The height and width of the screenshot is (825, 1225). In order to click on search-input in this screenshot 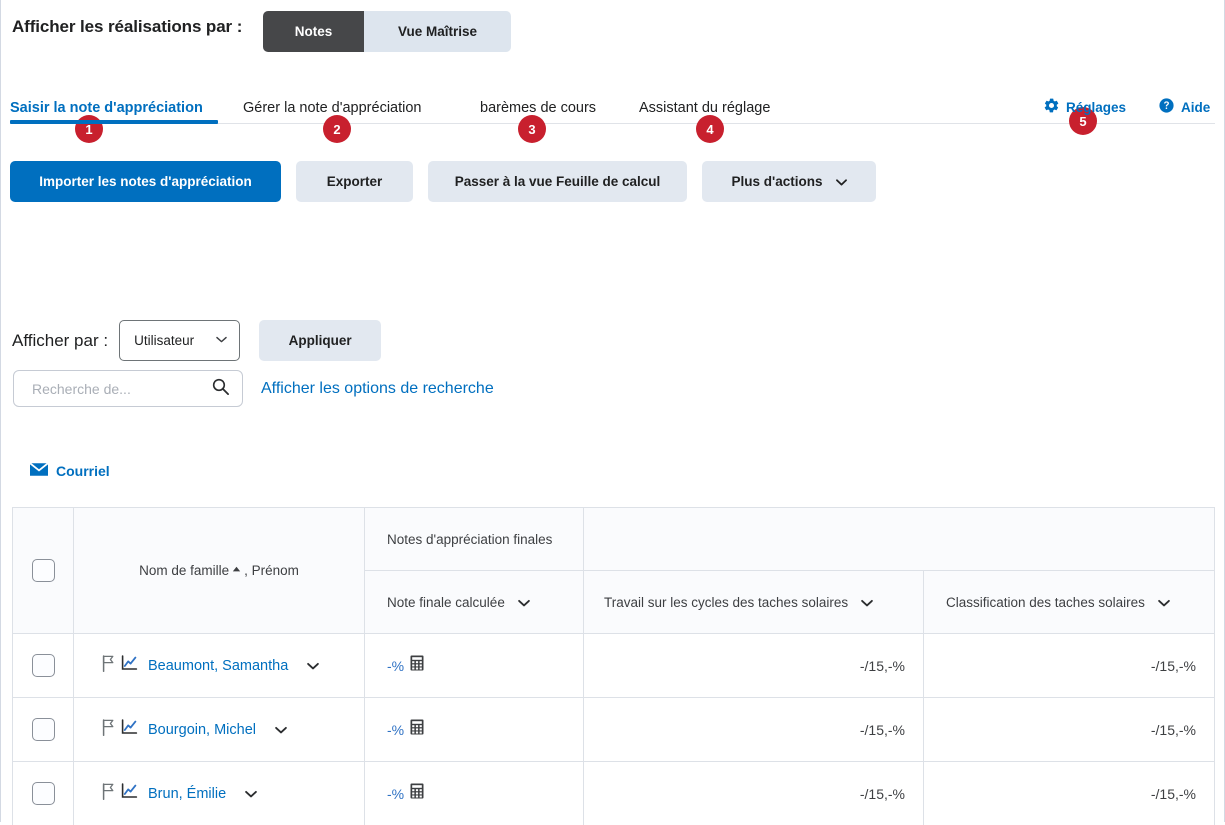, I will do `click(120, 388)`.